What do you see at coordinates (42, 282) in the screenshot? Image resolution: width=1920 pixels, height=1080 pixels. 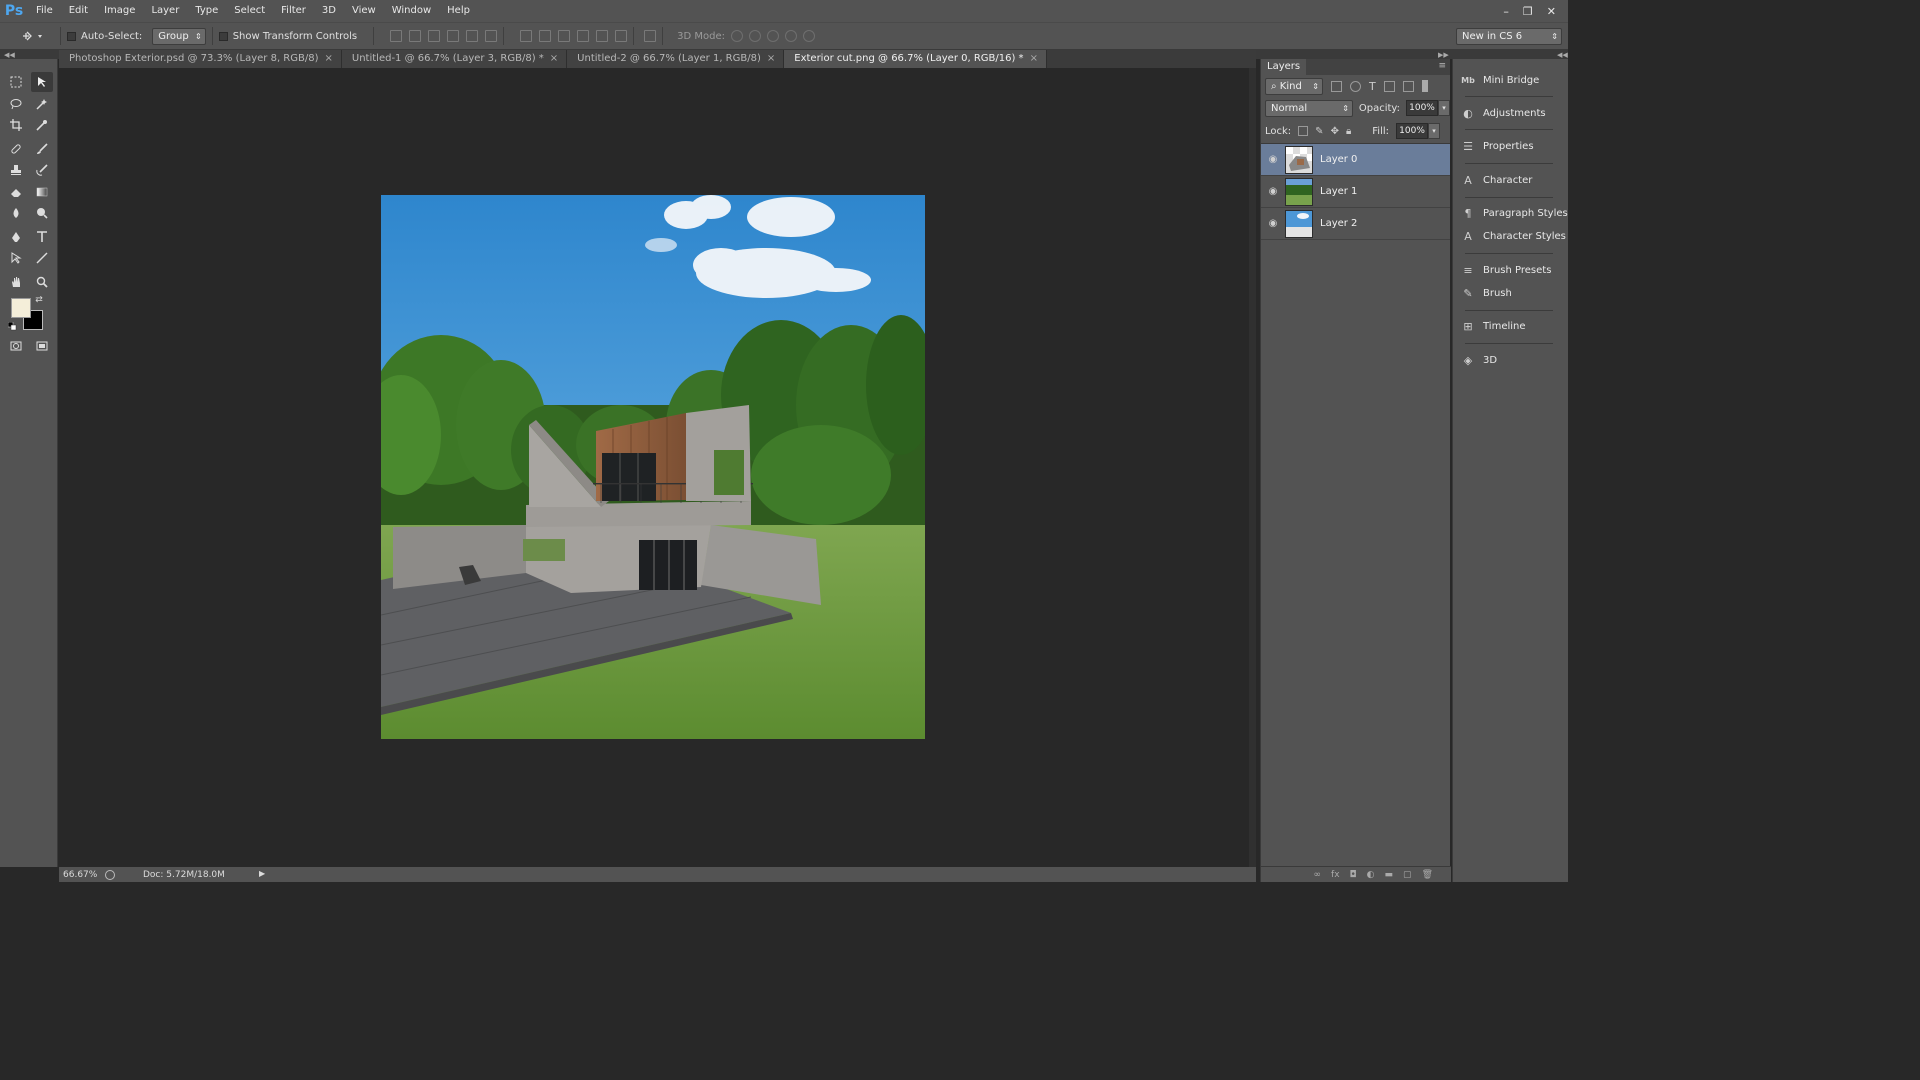 I see `zoom-tool-icon` at bounding box center [42, 282].